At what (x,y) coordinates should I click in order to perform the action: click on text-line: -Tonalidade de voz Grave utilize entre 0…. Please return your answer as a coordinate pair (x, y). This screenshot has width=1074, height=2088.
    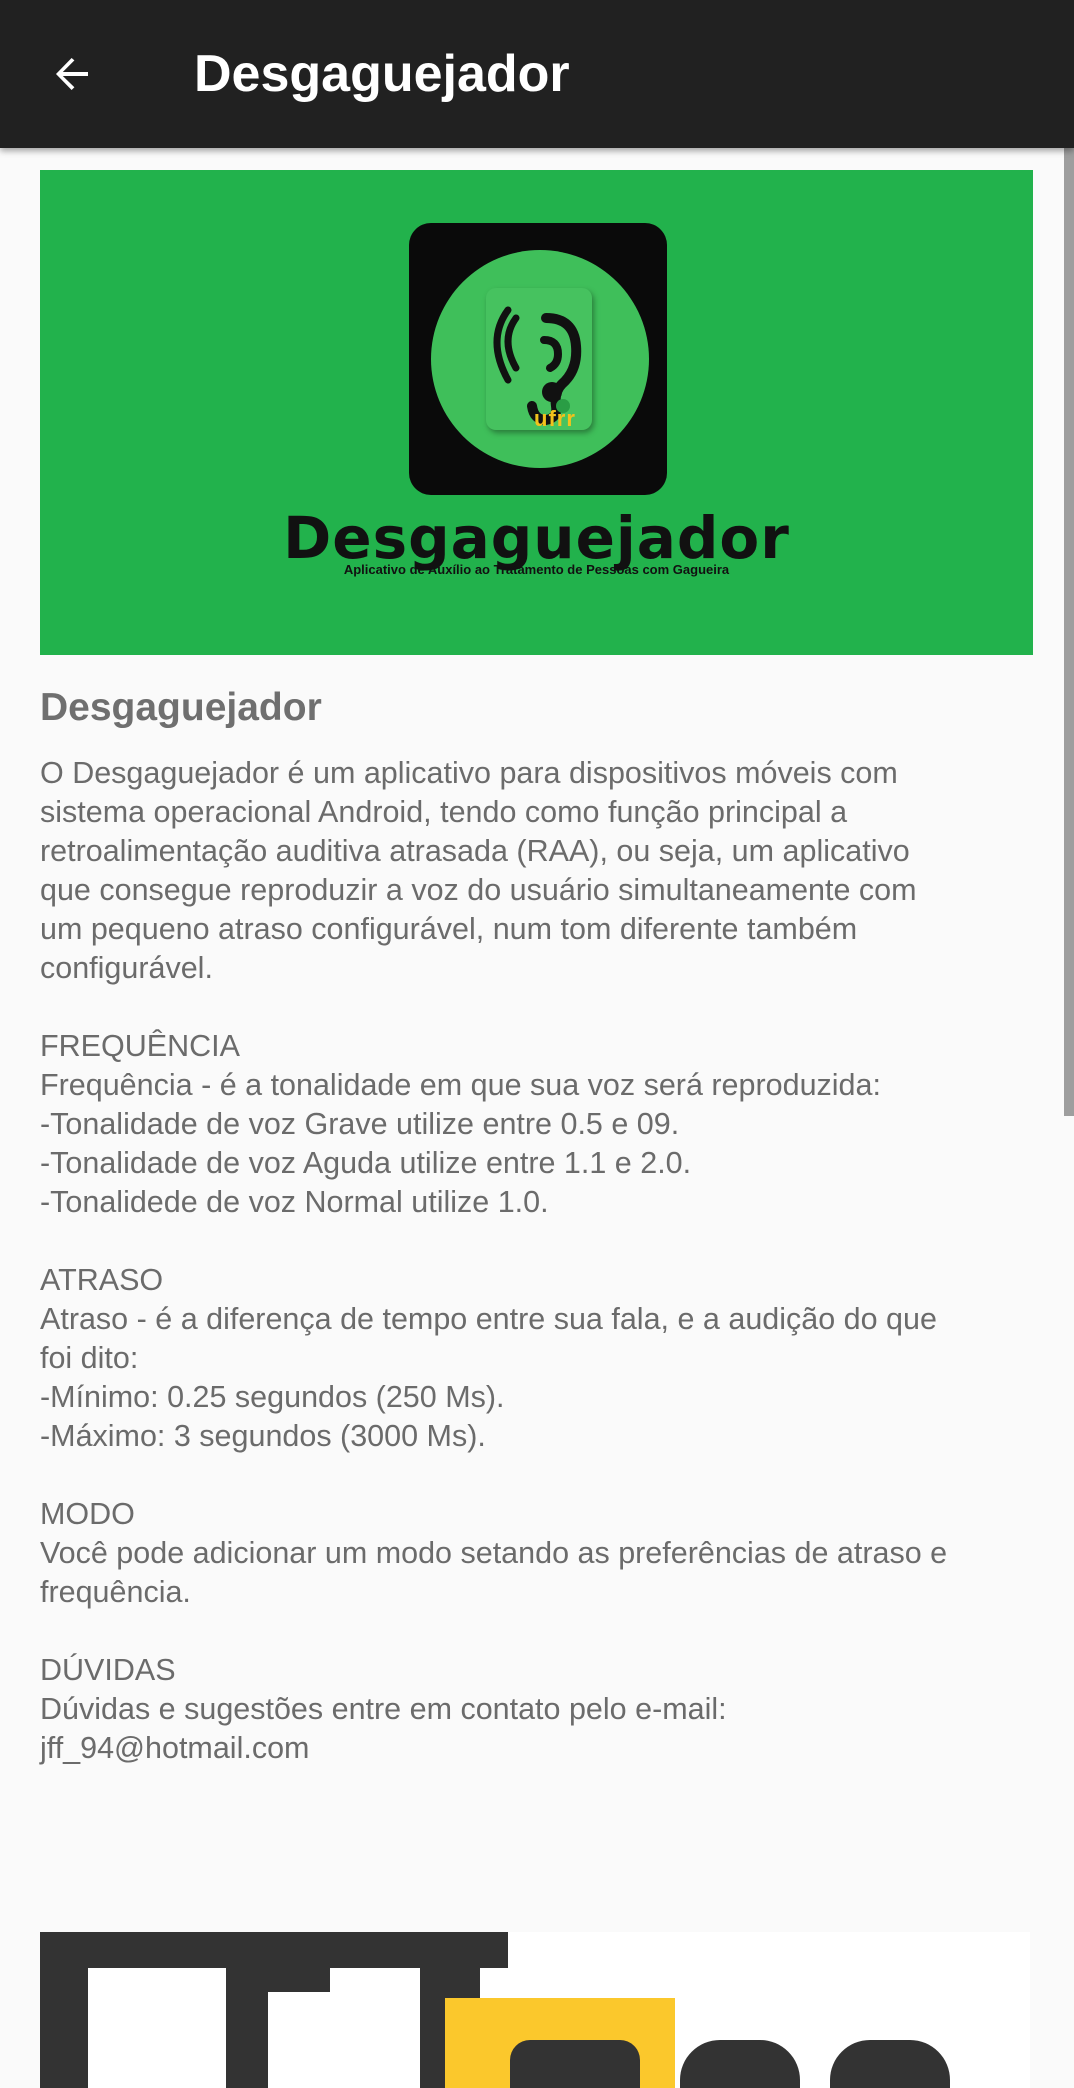
    Looking at the image, I should click on (360, 1124).